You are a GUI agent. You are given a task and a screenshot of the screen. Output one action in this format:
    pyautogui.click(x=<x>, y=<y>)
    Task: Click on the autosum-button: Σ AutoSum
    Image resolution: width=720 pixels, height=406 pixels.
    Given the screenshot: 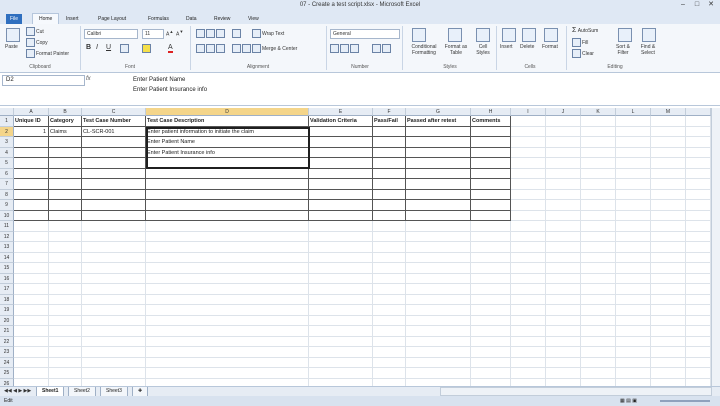 What is the action you would take?
    pyautogui.click(x=585, y=30)
    